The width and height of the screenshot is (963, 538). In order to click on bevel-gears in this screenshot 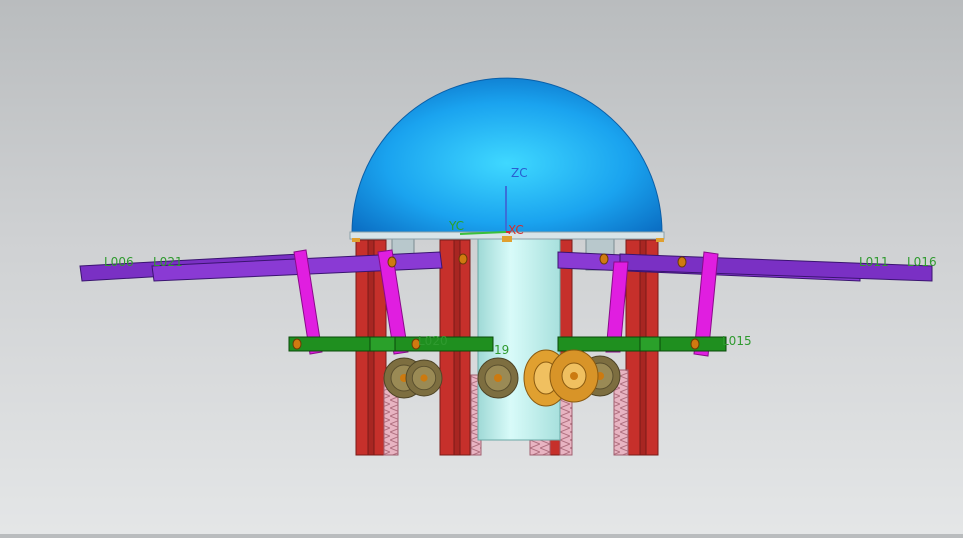, I will do `click(561, 378)`.